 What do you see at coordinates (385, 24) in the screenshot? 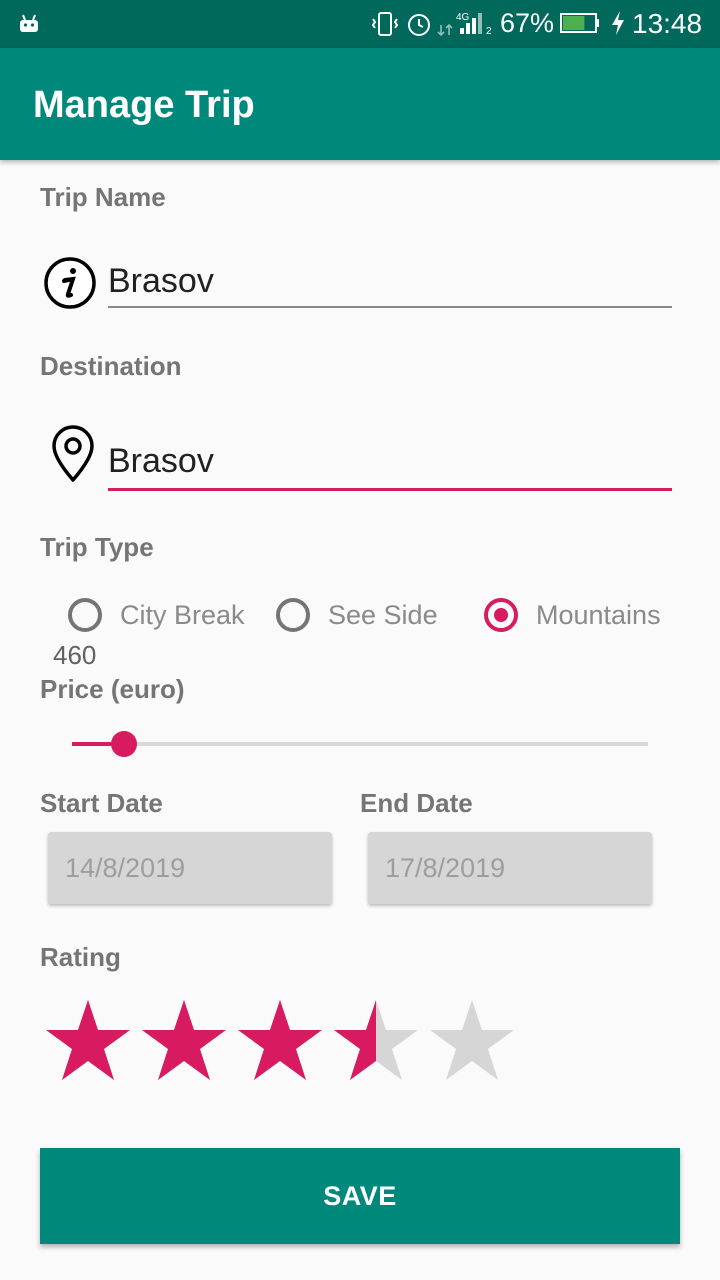
I see `vibrate-icon` at bounding box center [385, 24].